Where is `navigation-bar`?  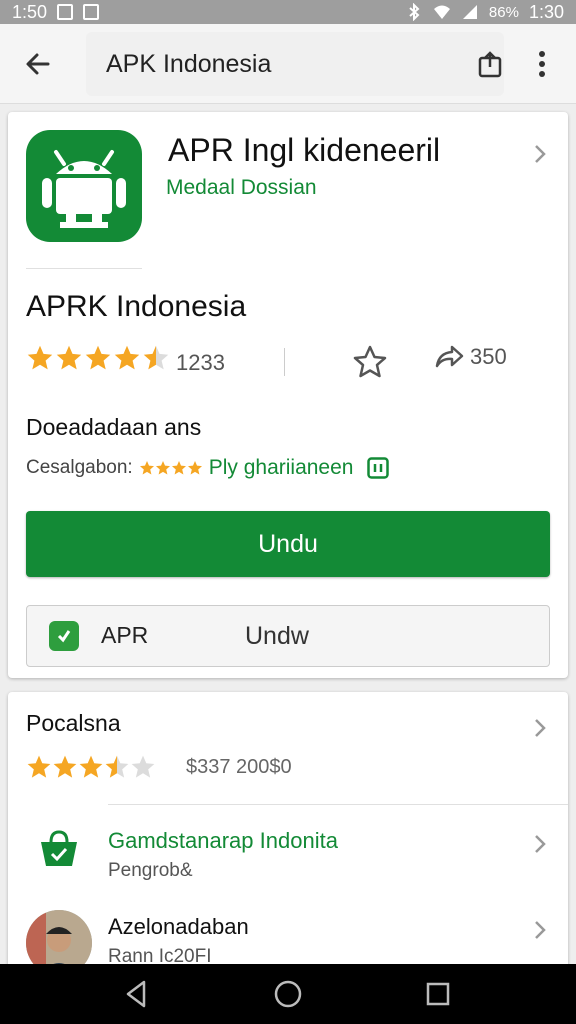
navigation-bar is located at coordinates (288, 994).